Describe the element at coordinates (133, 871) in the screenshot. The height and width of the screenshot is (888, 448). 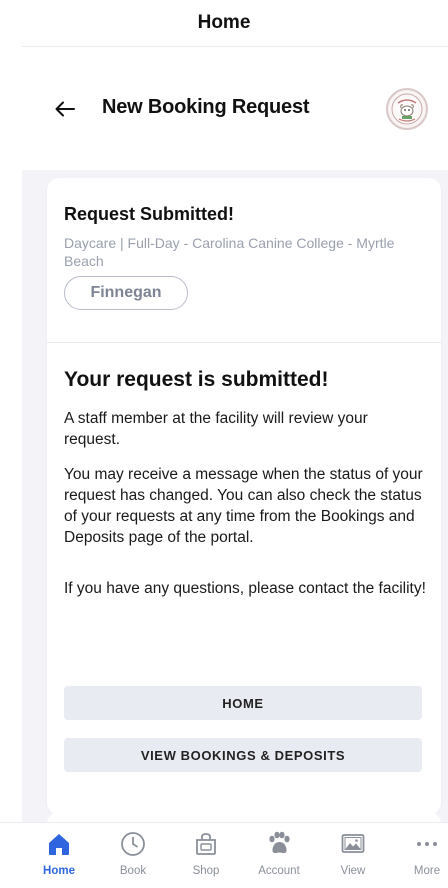
I see `tab-label: Book` at that location.